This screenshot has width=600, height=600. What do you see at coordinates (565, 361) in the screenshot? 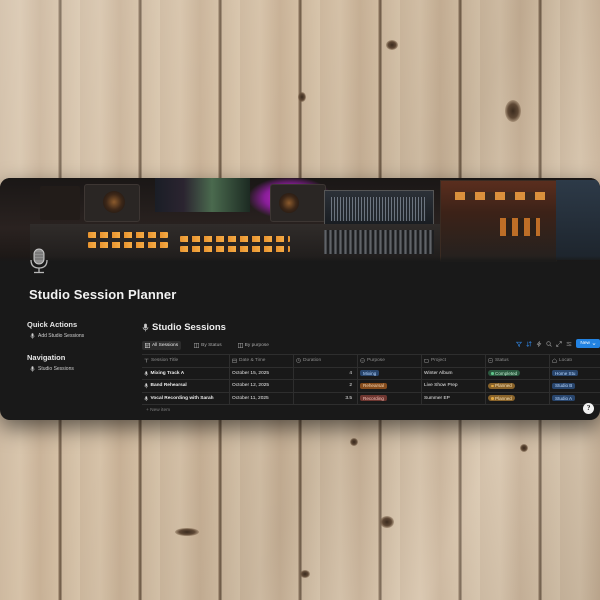
I see `column-label: Locati` at bounding box center [565, 361].